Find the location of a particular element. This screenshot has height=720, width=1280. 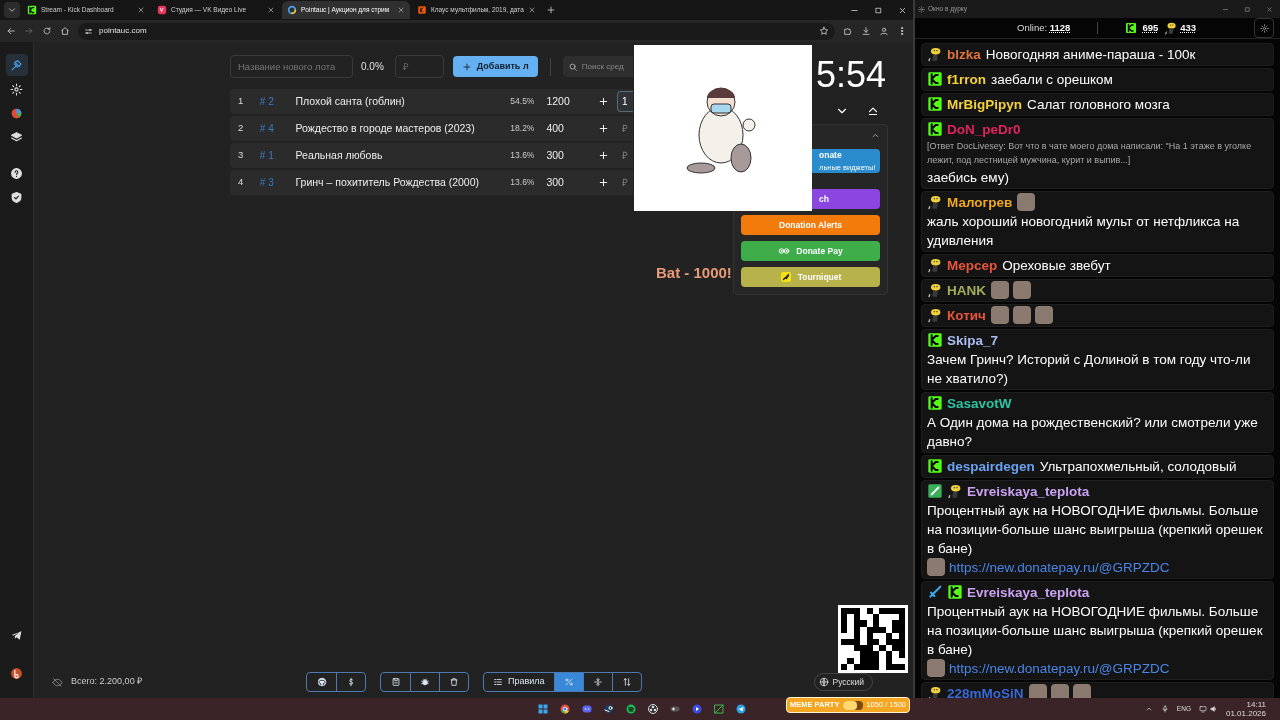

lot-name: Реальная любовь is located at coordinates (339, 155).